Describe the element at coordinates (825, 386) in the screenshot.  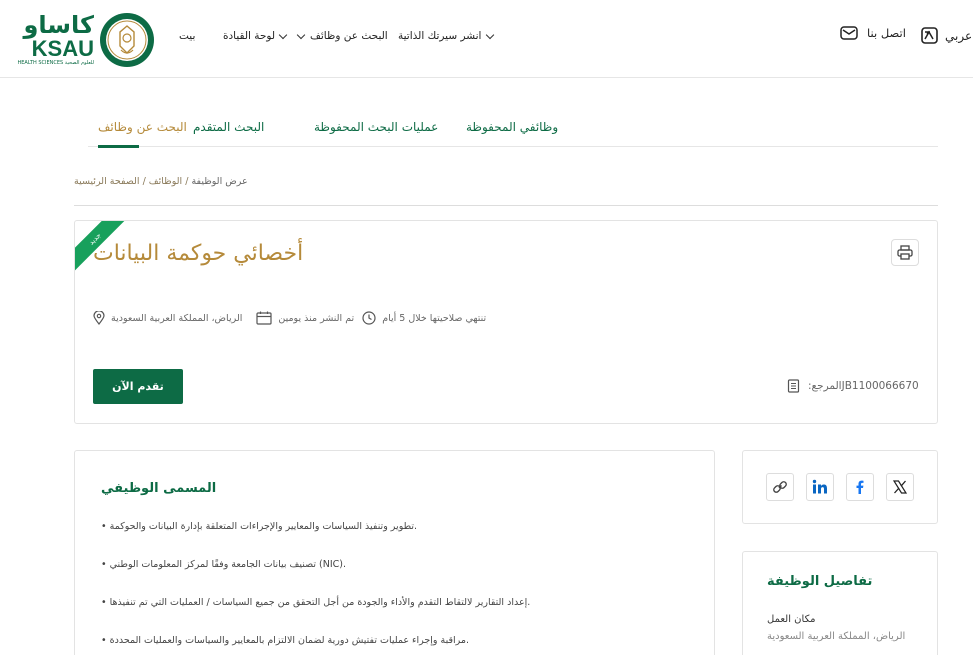
I see `reference-label: المرجع:` at that location.